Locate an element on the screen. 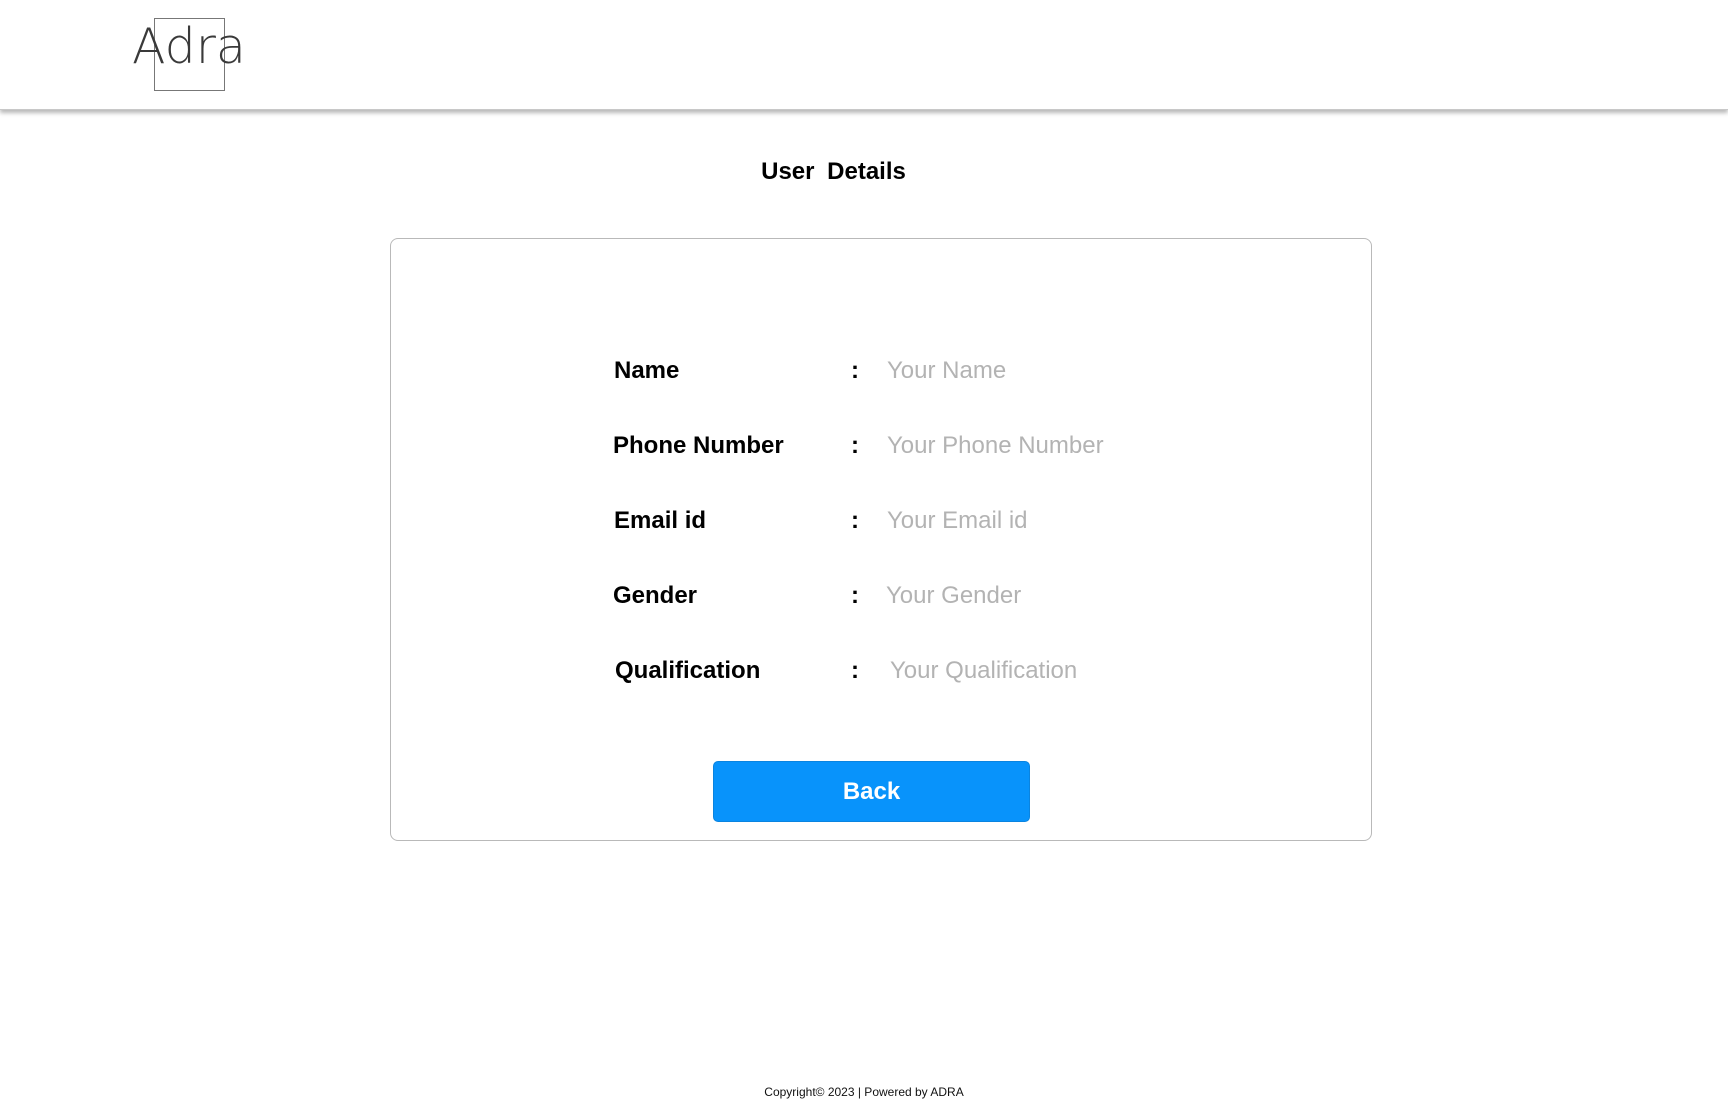 Image resolution: width=1728 pixels, height=1117 pixels. name-field is located at coordinates (1077, 371).